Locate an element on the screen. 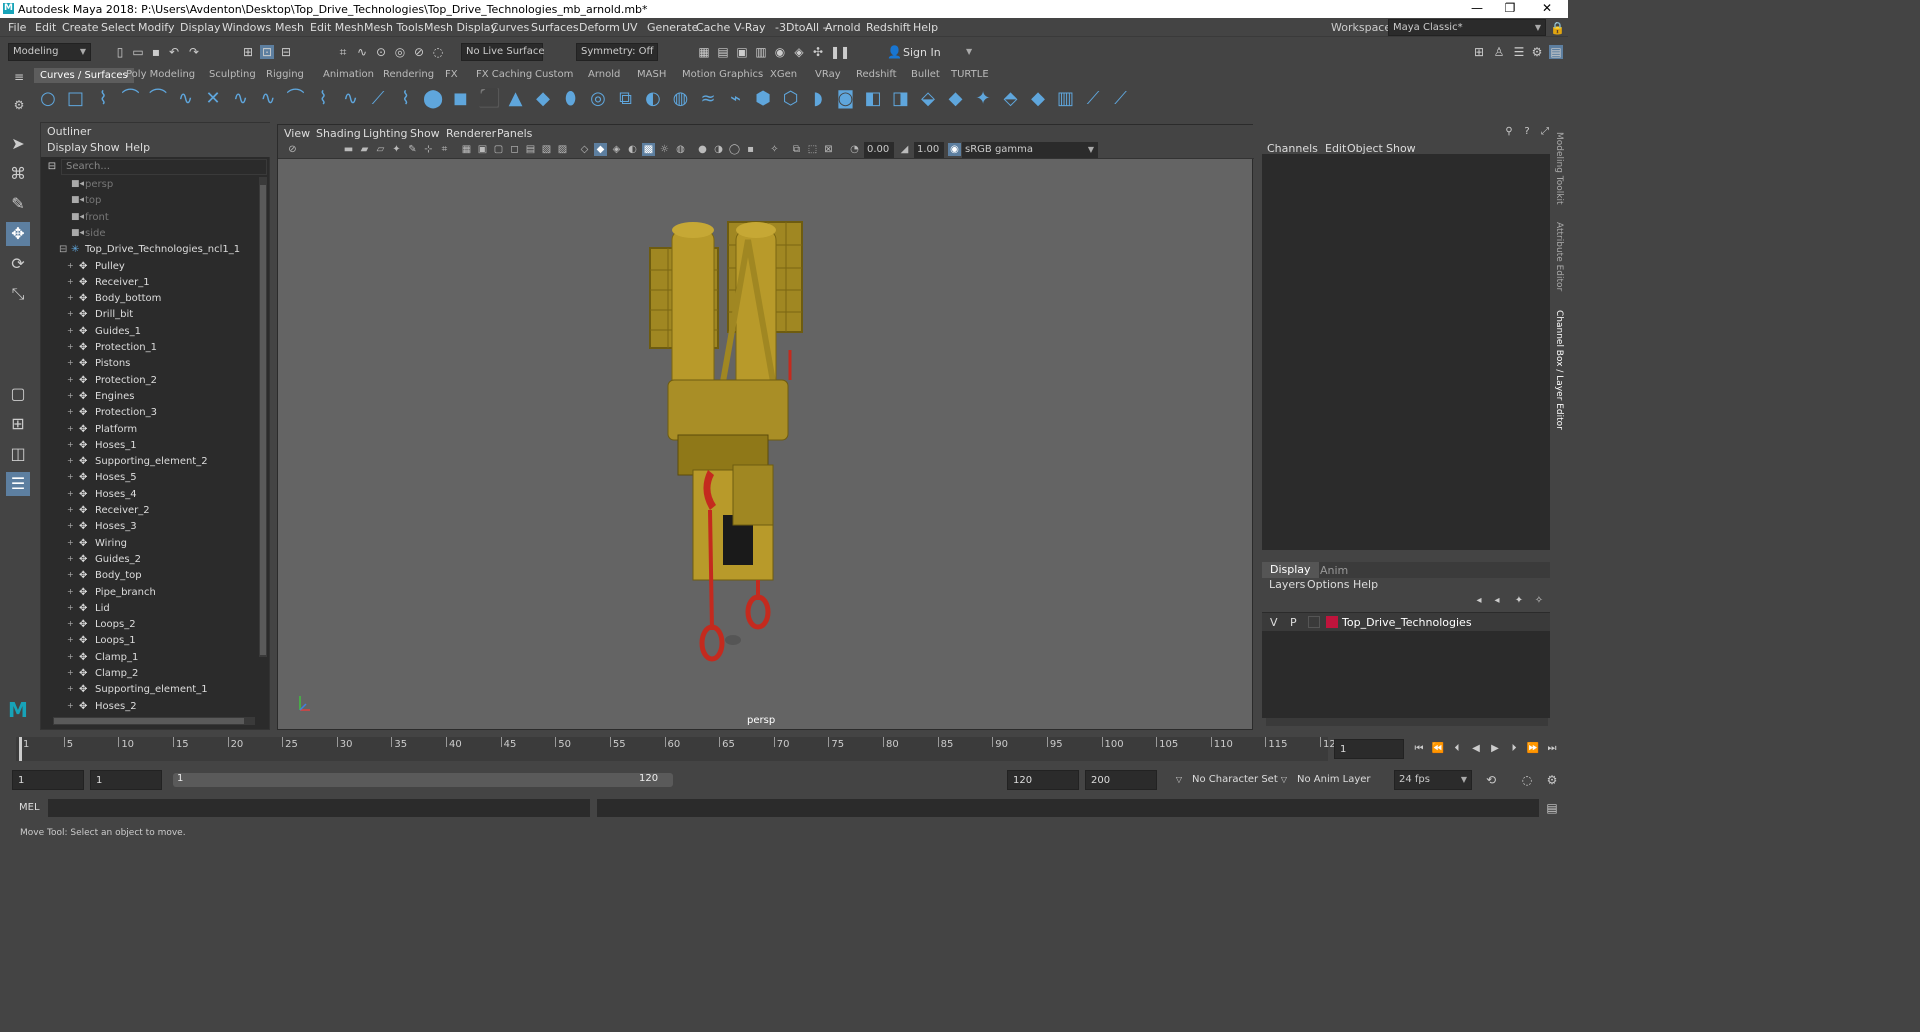 The width and height of the screenshot is (1920, 1032). ipr-render-icon: ▣ is located at coordinates (742, 52).